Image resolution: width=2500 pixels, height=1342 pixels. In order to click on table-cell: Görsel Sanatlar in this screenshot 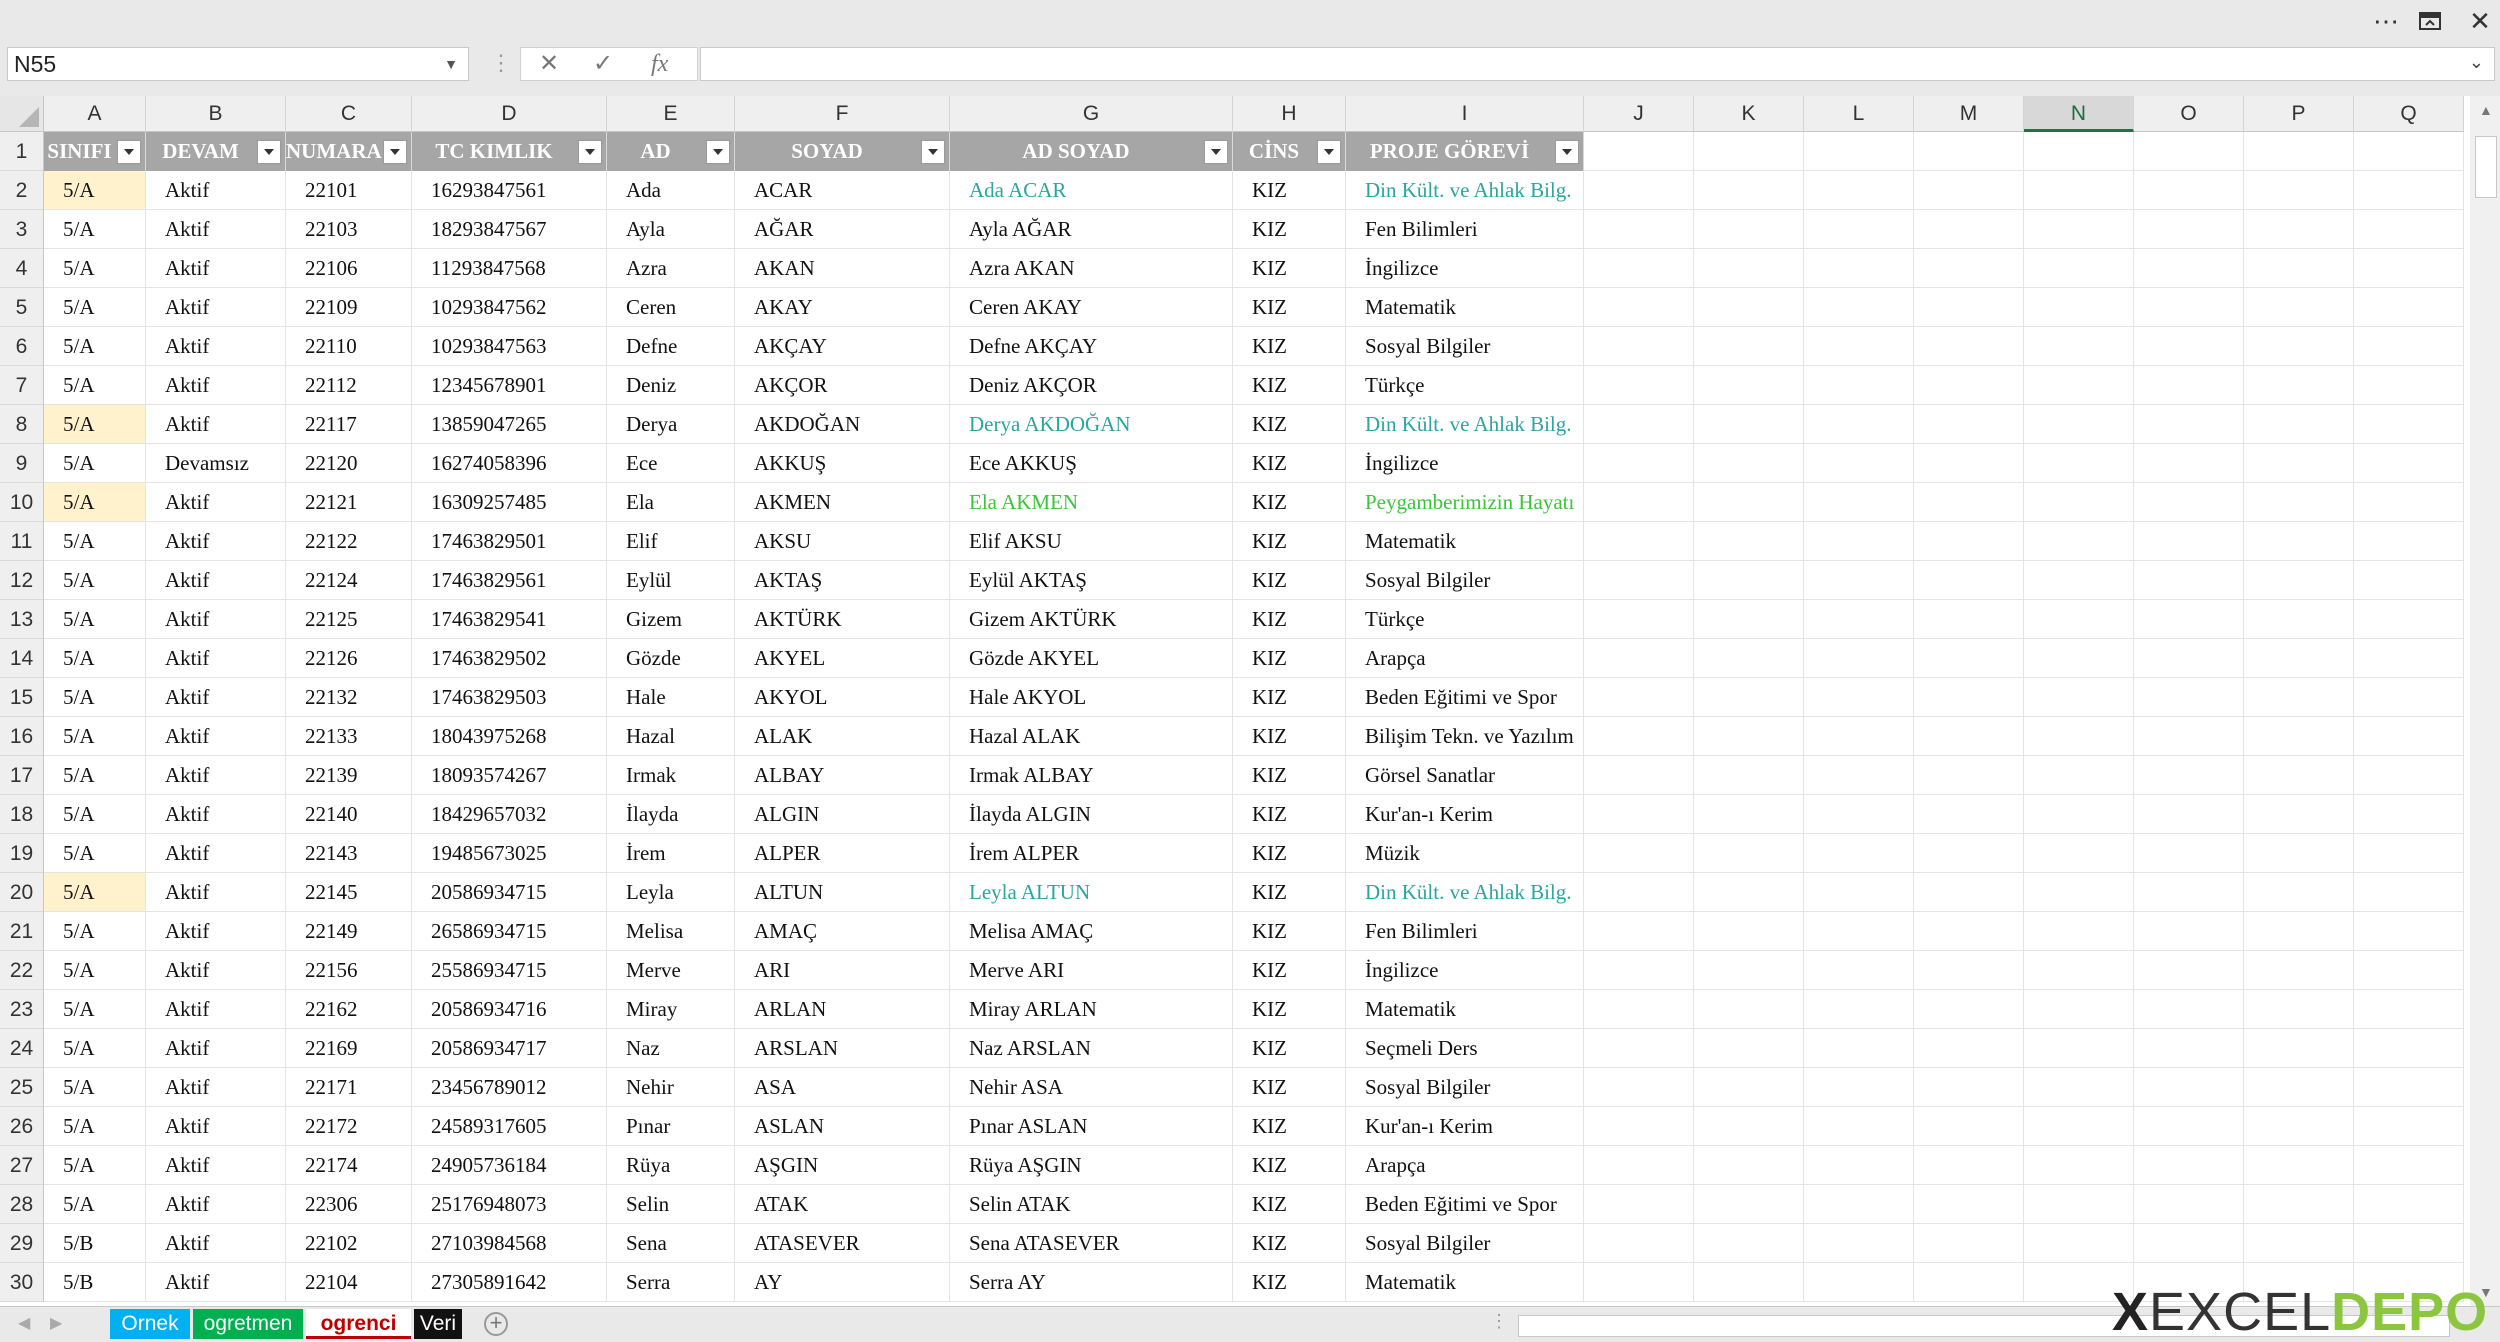, I will do `click(1465, 775)`.